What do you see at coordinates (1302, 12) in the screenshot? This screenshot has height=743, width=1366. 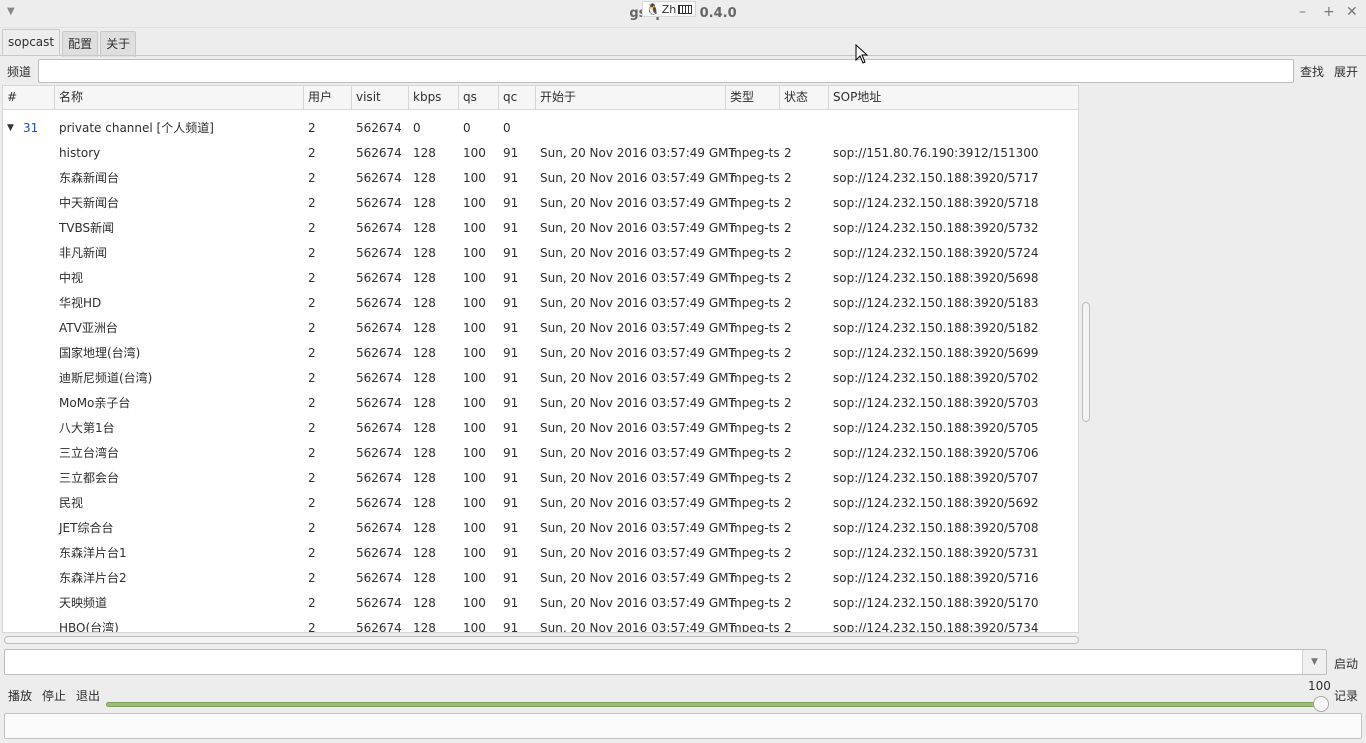 I see `minimize-icon: –` at bounding box center [1302, 12].